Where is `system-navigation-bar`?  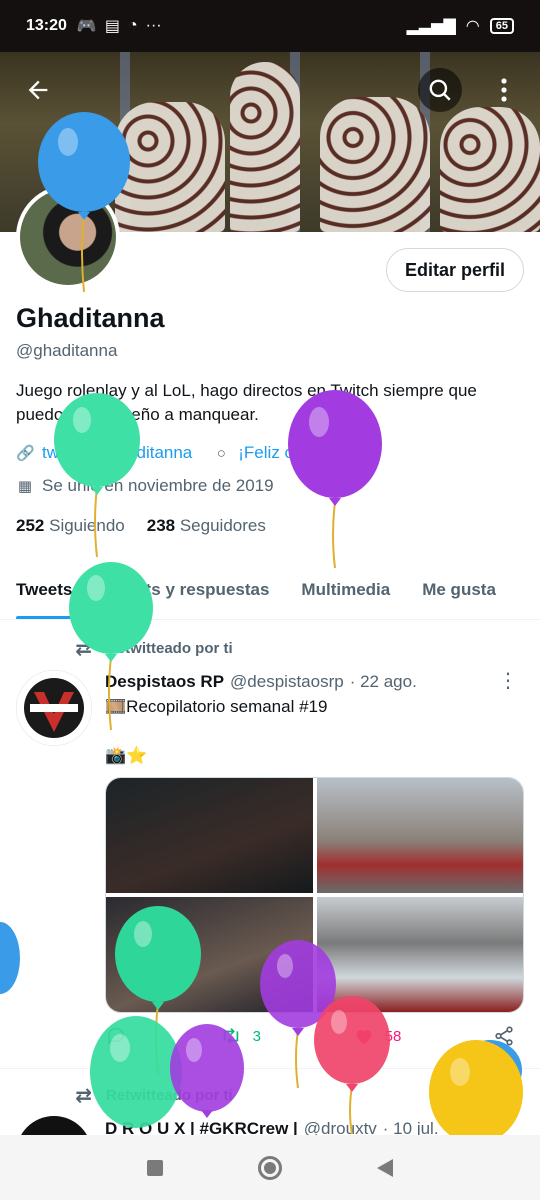
system-navigation-bar is located at coordinates (270, 1167).